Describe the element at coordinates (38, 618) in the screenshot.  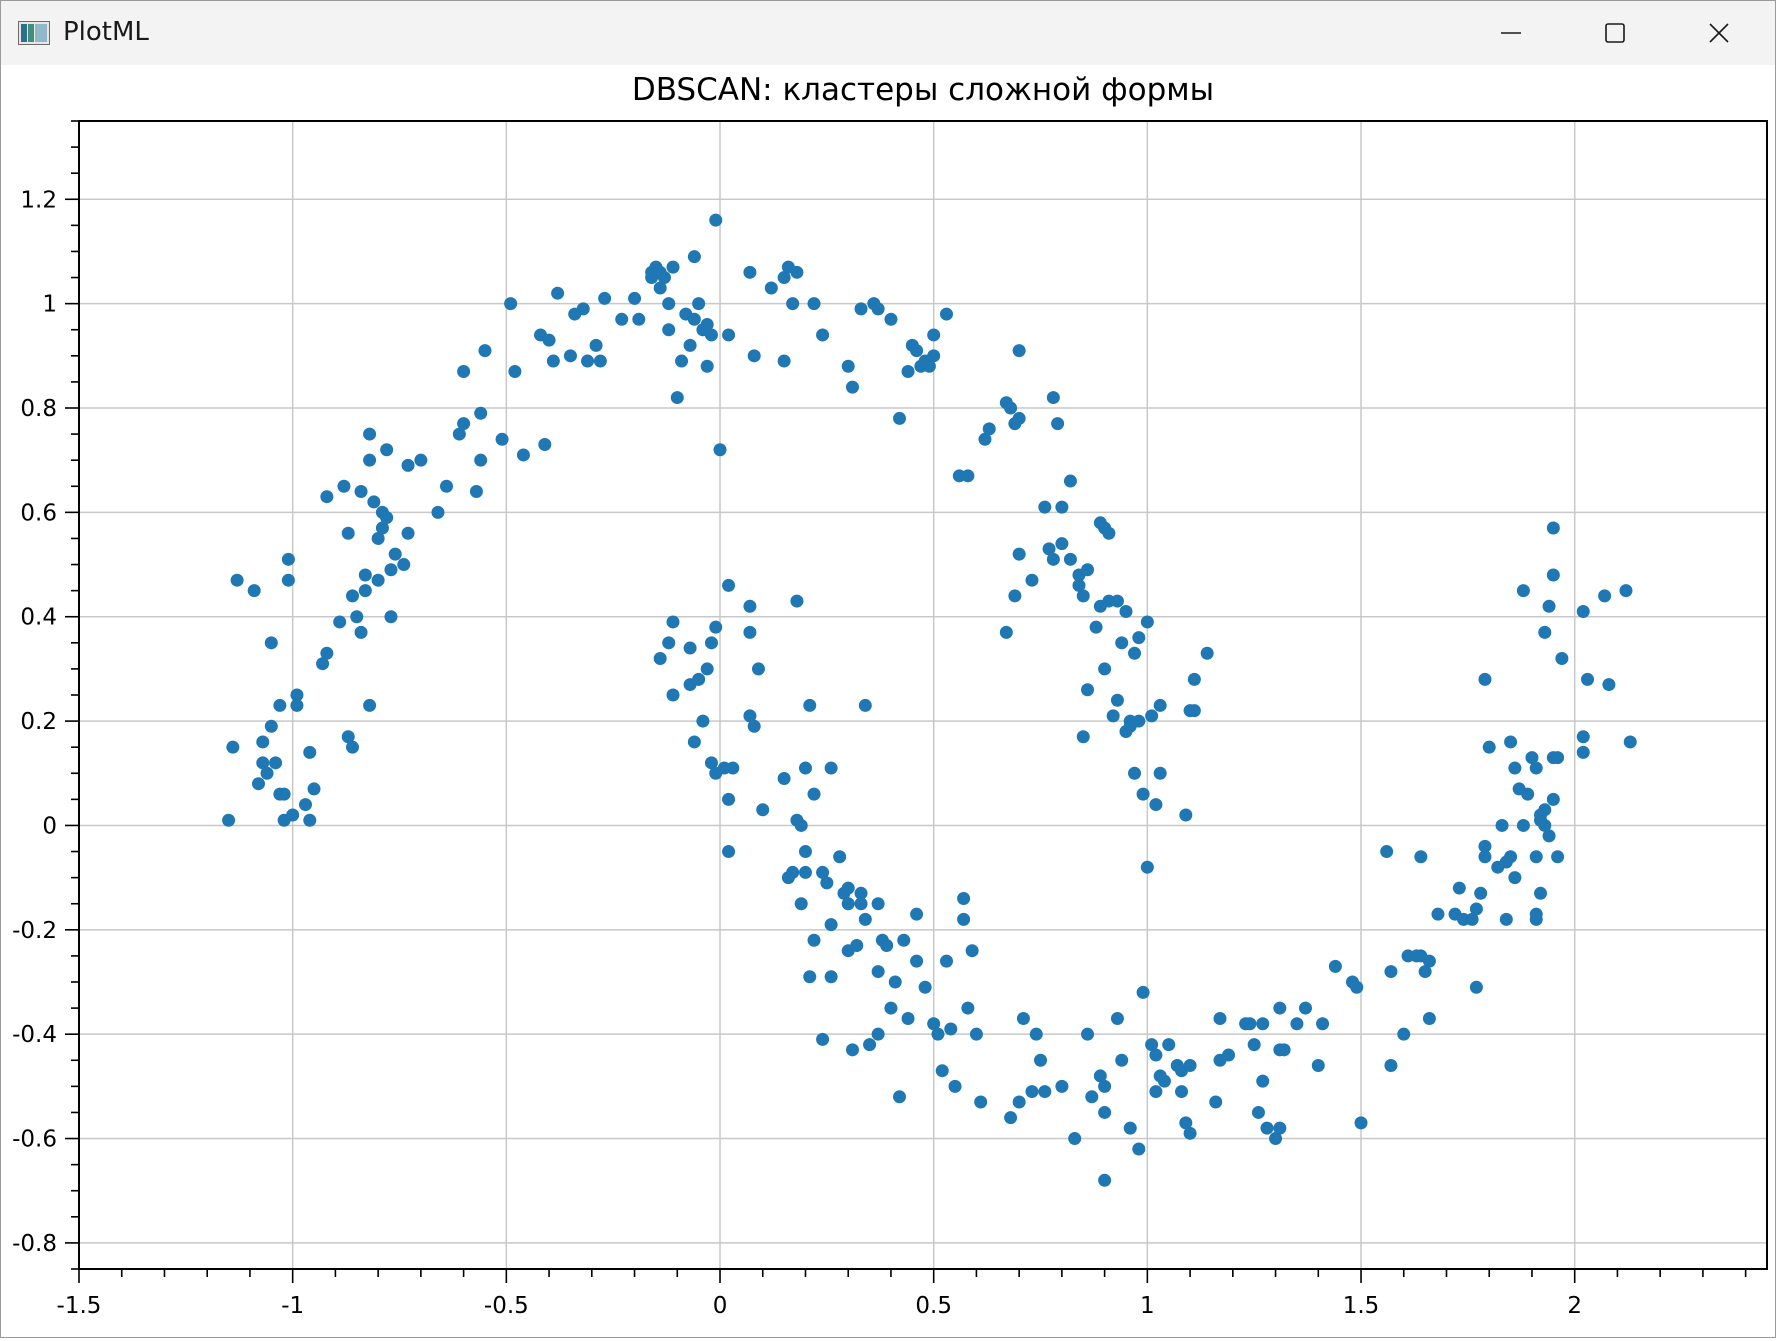
I see `y-tick-label: 0.4` at that location.